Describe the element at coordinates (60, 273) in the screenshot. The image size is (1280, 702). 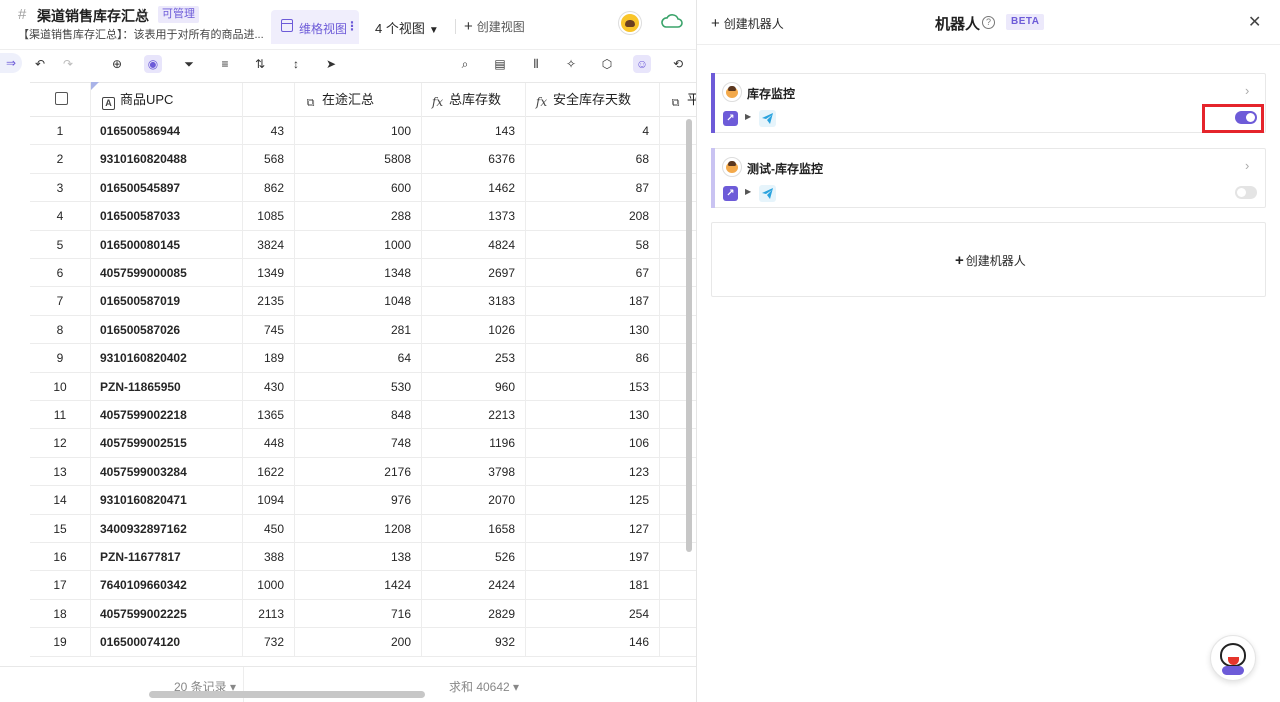
I see `row-index: 6` at that location.